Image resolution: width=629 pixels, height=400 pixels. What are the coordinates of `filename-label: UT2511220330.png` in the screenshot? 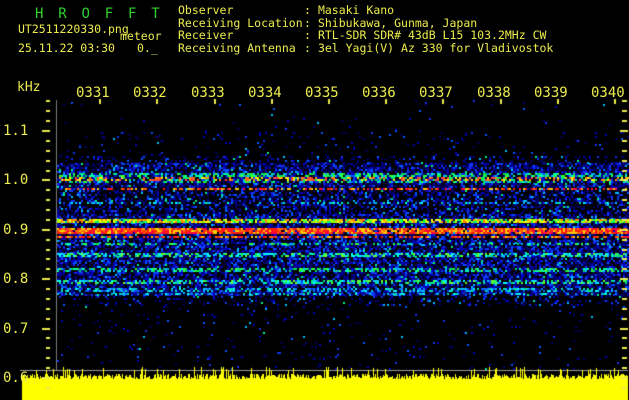 It's located at (73, 29).